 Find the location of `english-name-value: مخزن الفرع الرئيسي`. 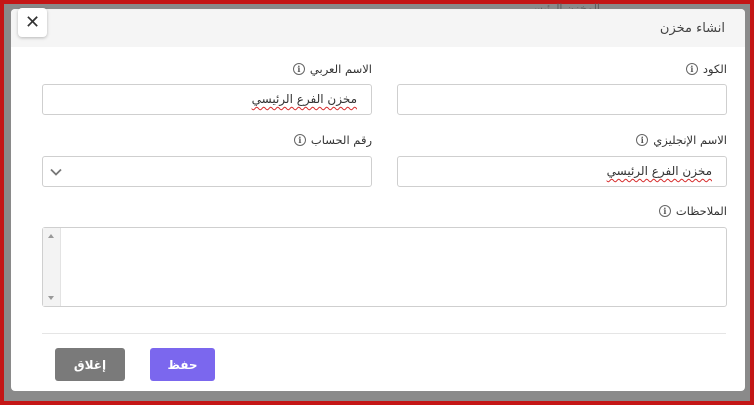

english-name-value: مخزن الفرع الرئيسي is located at coordinates (659, 171).